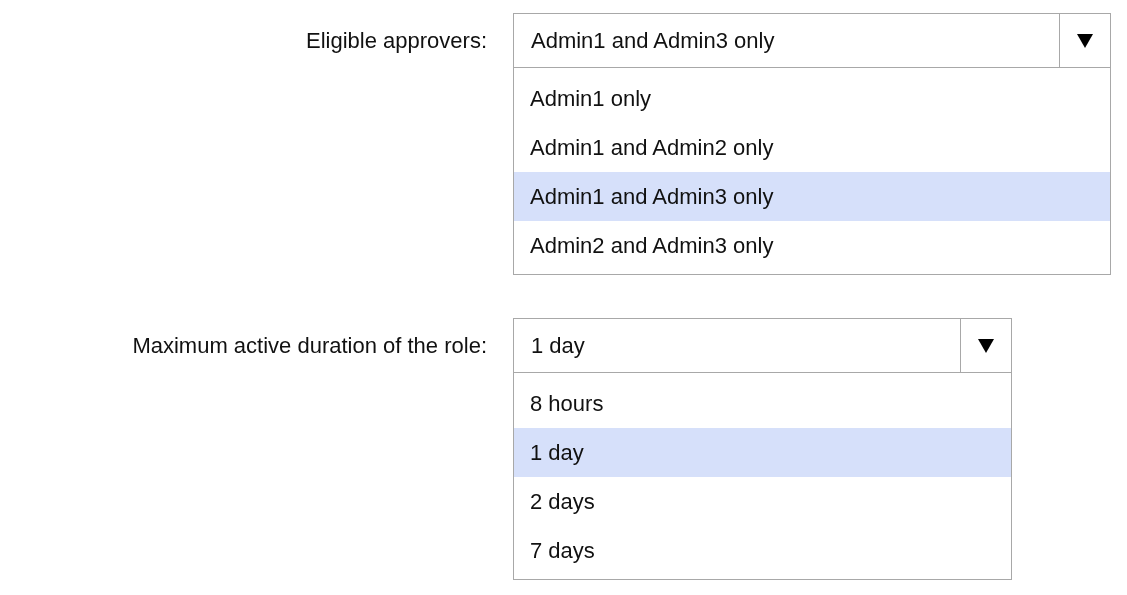 Image resolution: width=1127 pixels, height=595 pixels. What do you see at coordinates (762, 501) in the screenshot?
I see `dropdown-option: 2 days` at bounding box center [762, 501].